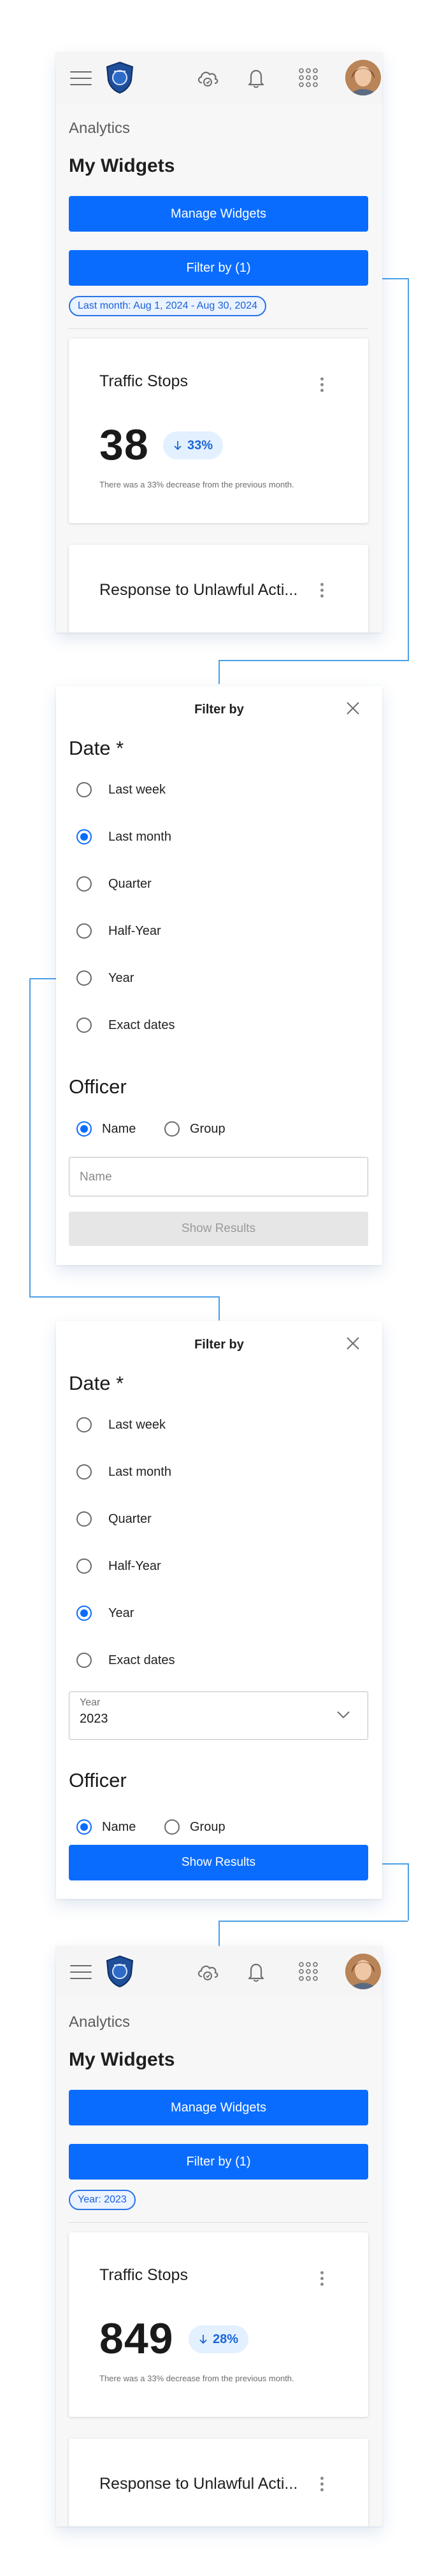 This screenshot has width=437, height=2576. Describe the element at coordinates (167, 306) in the screenshot. I see `active-filter-chip: Last month: Aug 1, 2024 - Aug 30, 2024` at that location.